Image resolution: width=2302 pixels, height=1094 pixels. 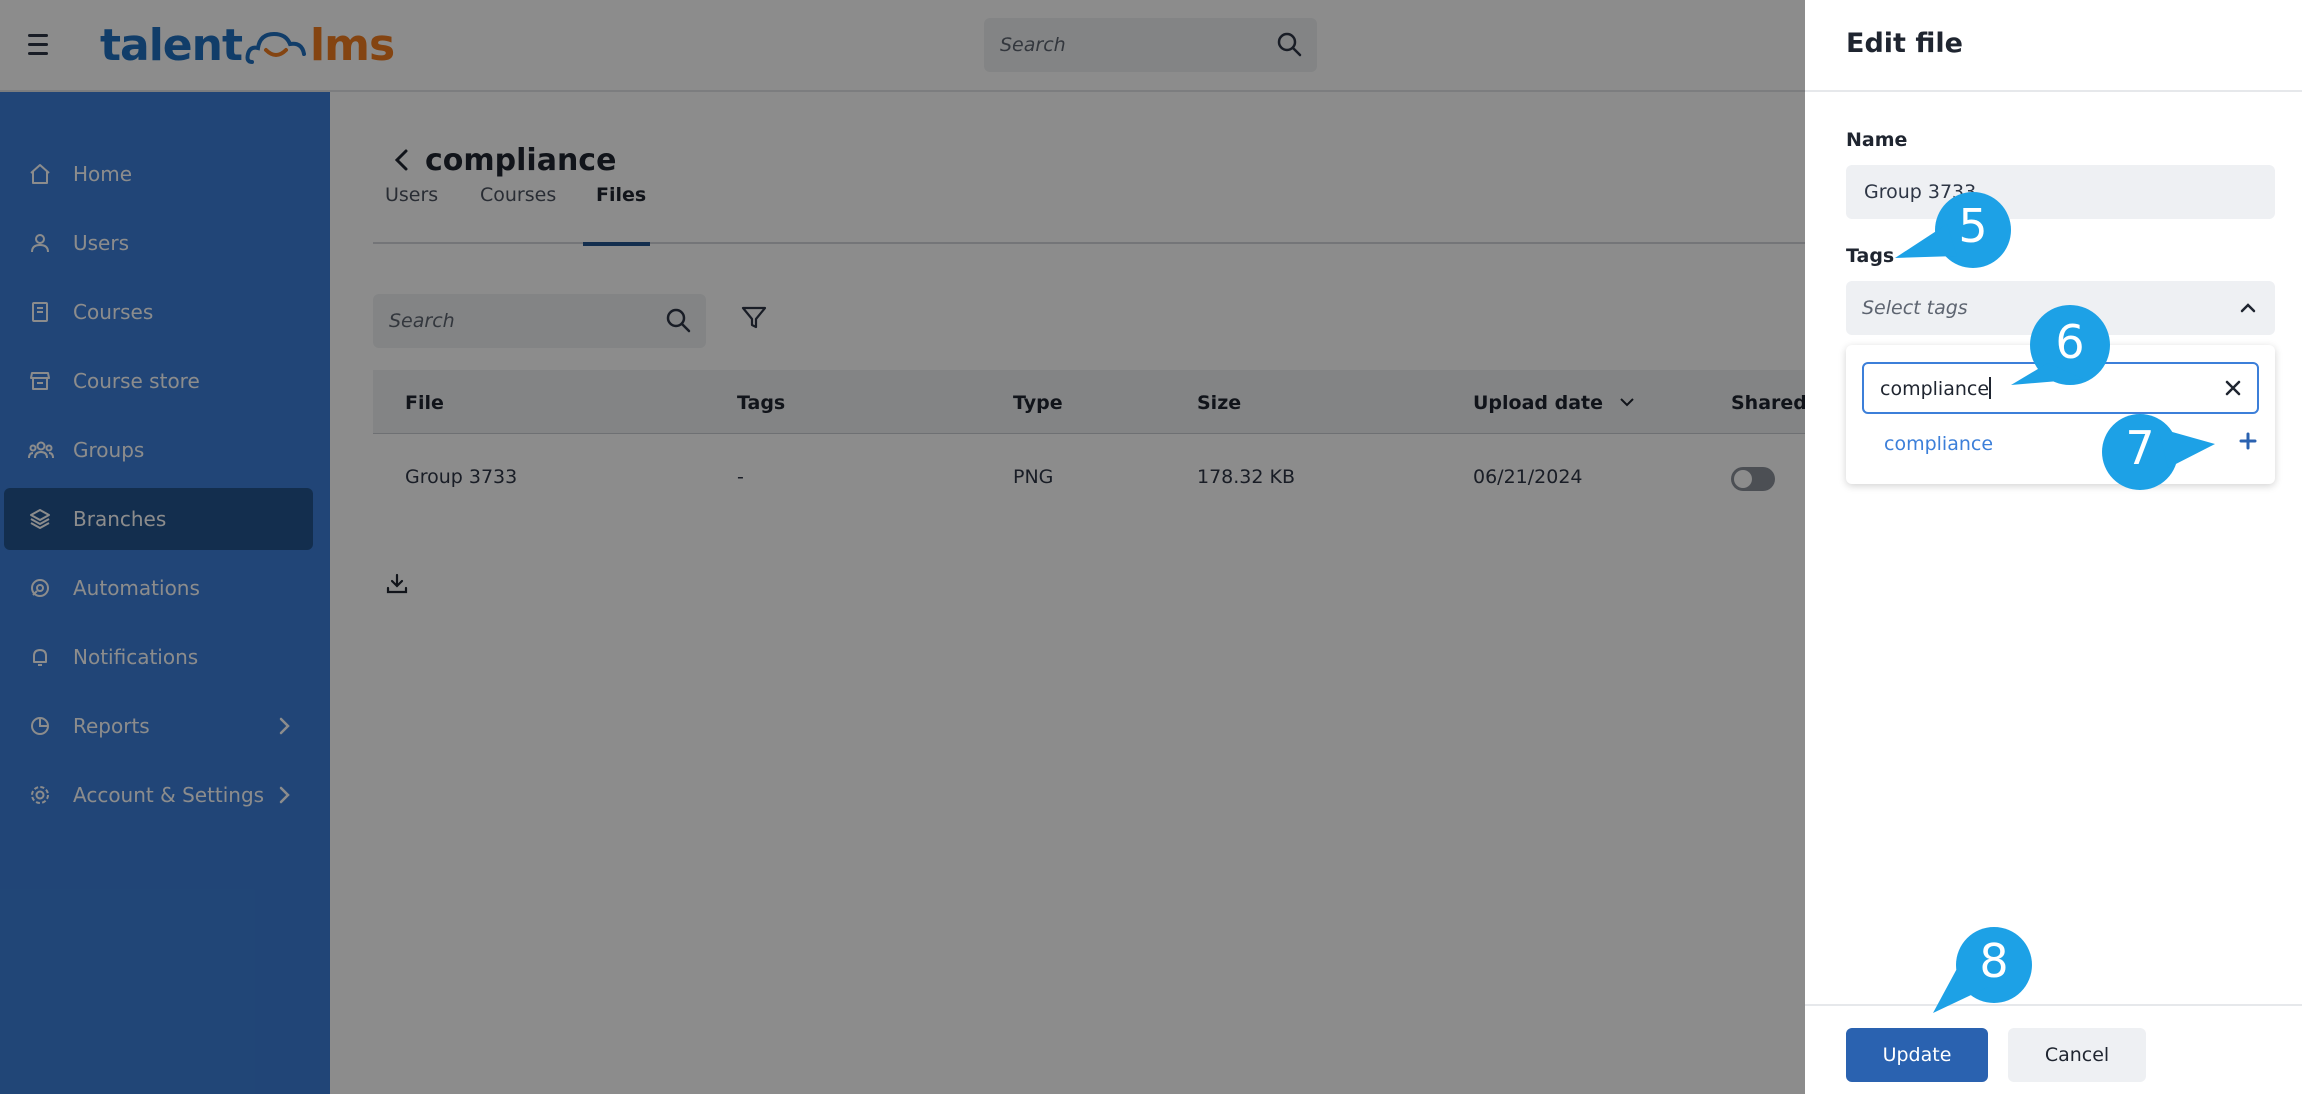 I want to click on chevron-up-icon, so click(x=2248, y=310).